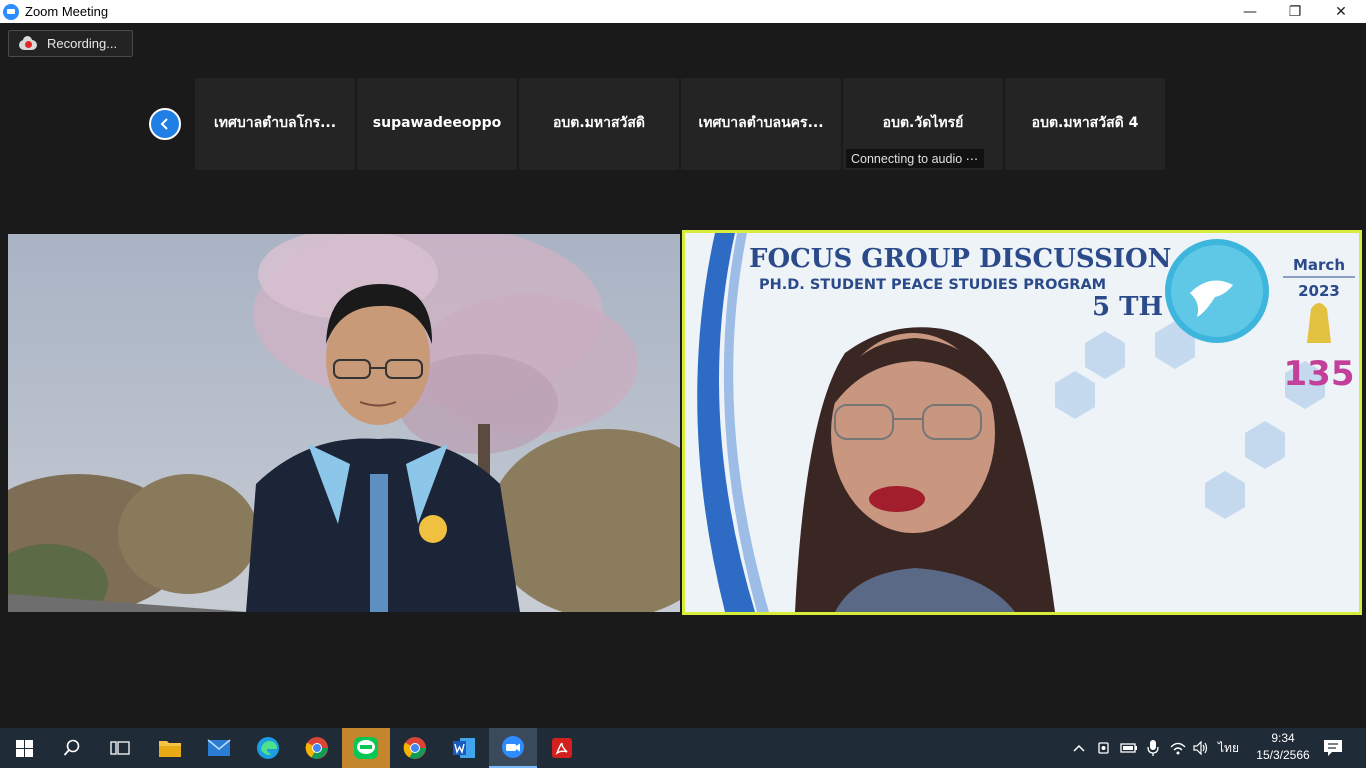 This screenshot has height=768, width=1366. I want to click on mail-icon, so click(219, 747).